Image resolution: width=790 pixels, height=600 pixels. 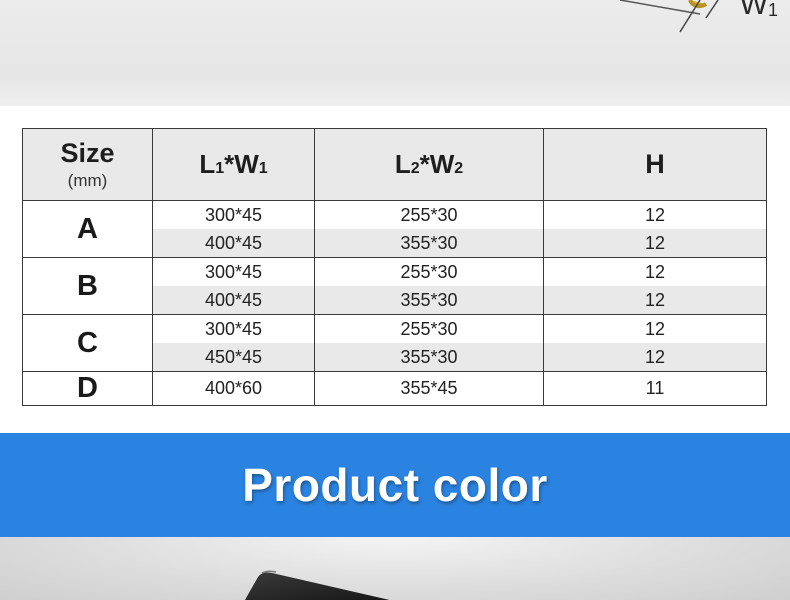 I want to click on table-row: B 300*45 255*30 12, so click(x=394, y=286).